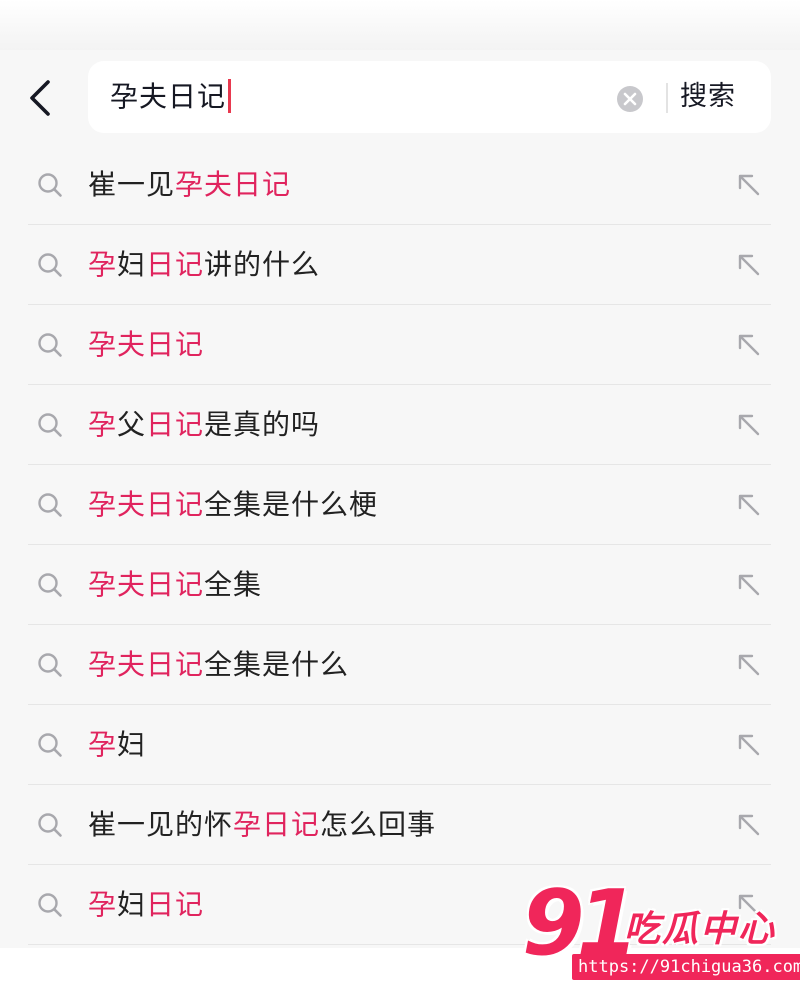 This screenshot has height=1000, width=800. I want to click on text-caret, so click(229, 96).